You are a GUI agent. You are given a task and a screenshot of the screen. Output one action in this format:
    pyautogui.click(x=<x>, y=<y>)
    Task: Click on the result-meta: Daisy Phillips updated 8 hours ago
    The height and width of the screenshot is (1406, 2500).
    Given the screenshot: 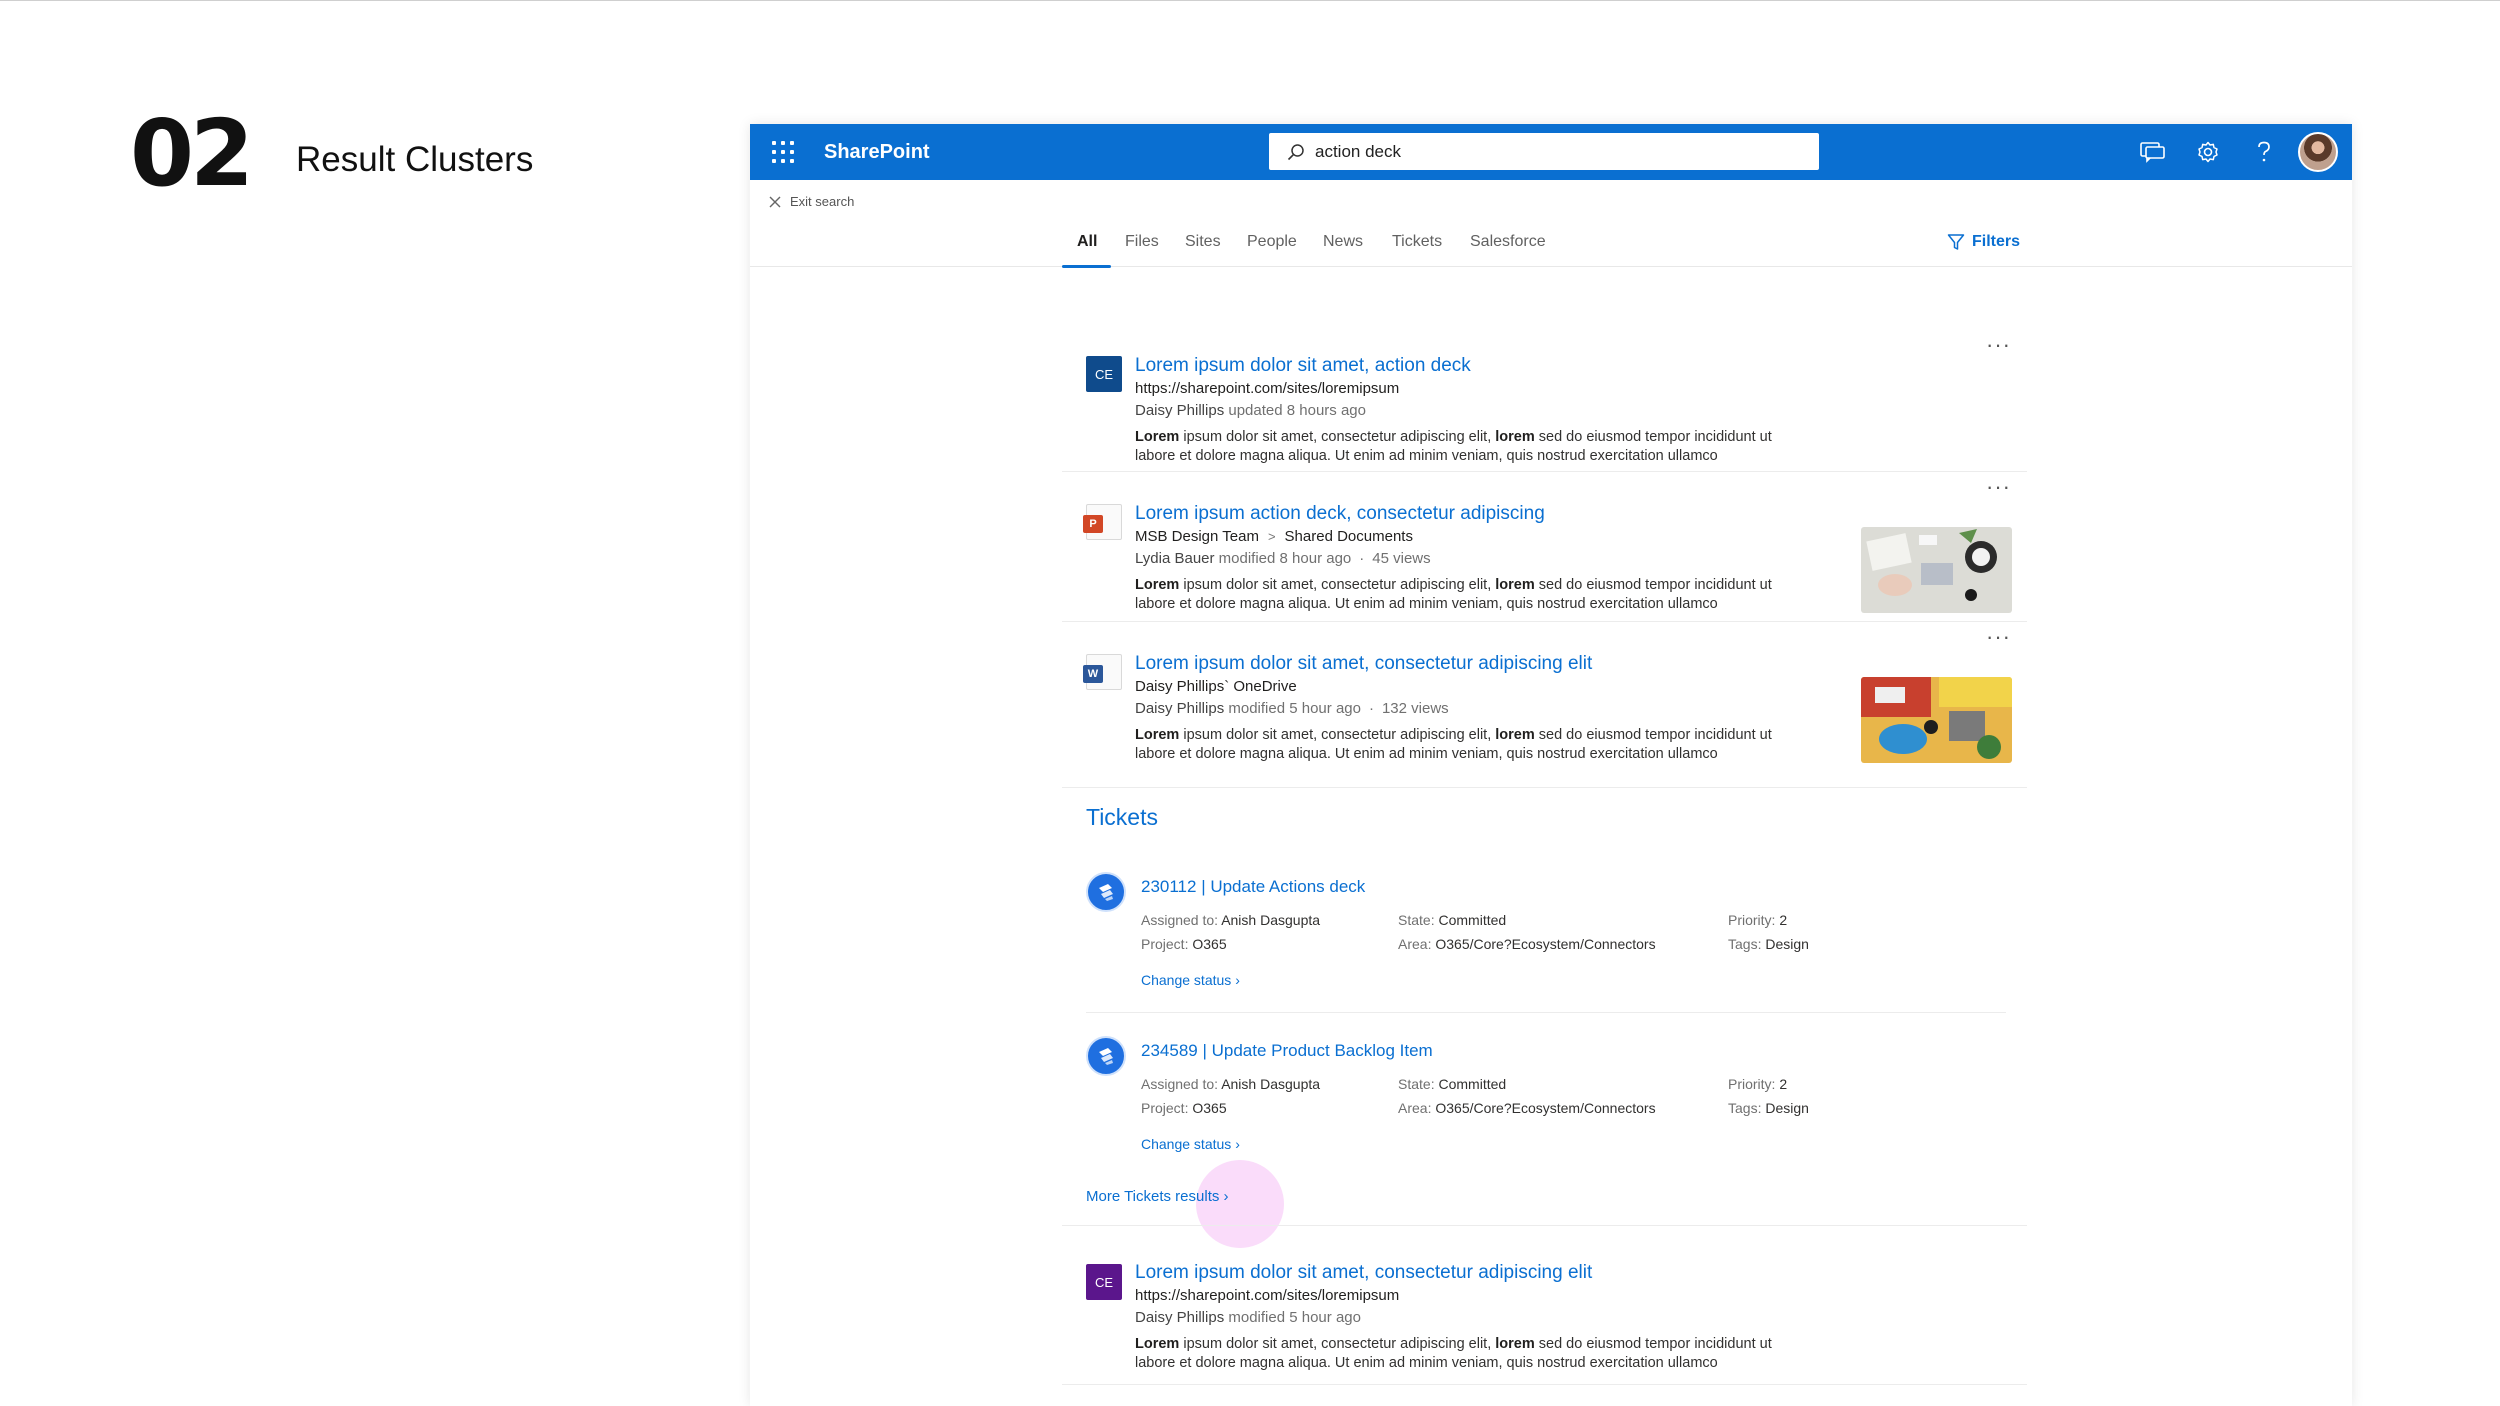 What is the action you would take?
    pyautogui.click(x=1465, y=411)
    